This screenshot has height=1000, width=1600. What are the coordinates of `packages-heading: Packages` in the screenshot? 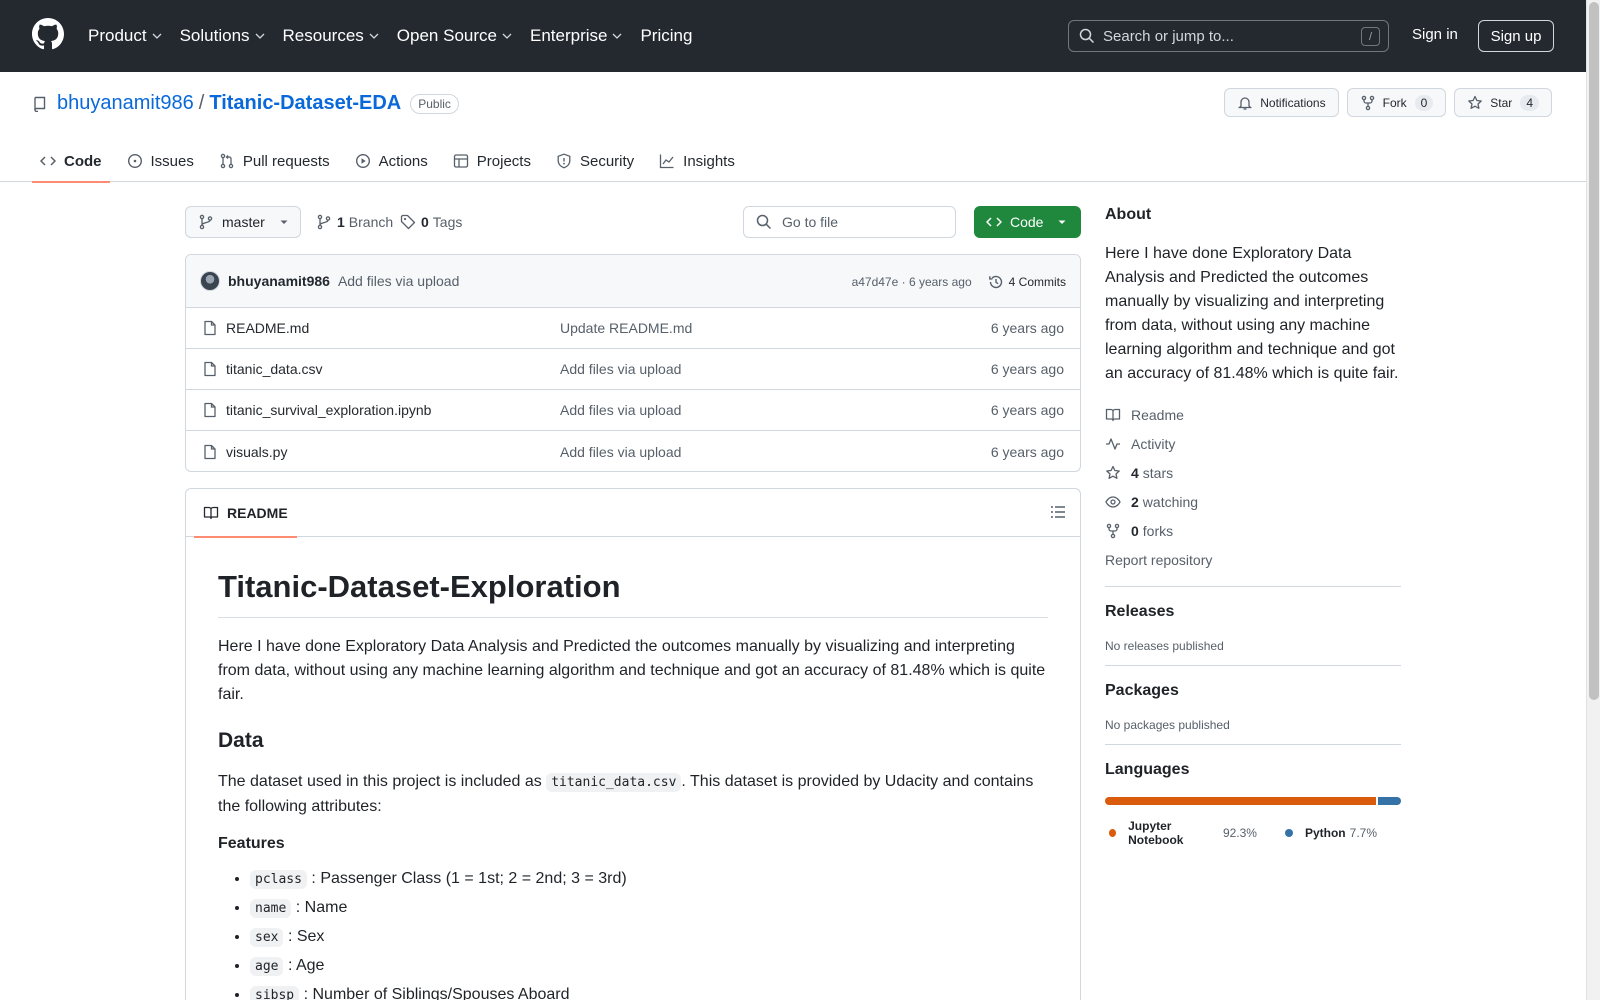 It's located at (1253, 691).